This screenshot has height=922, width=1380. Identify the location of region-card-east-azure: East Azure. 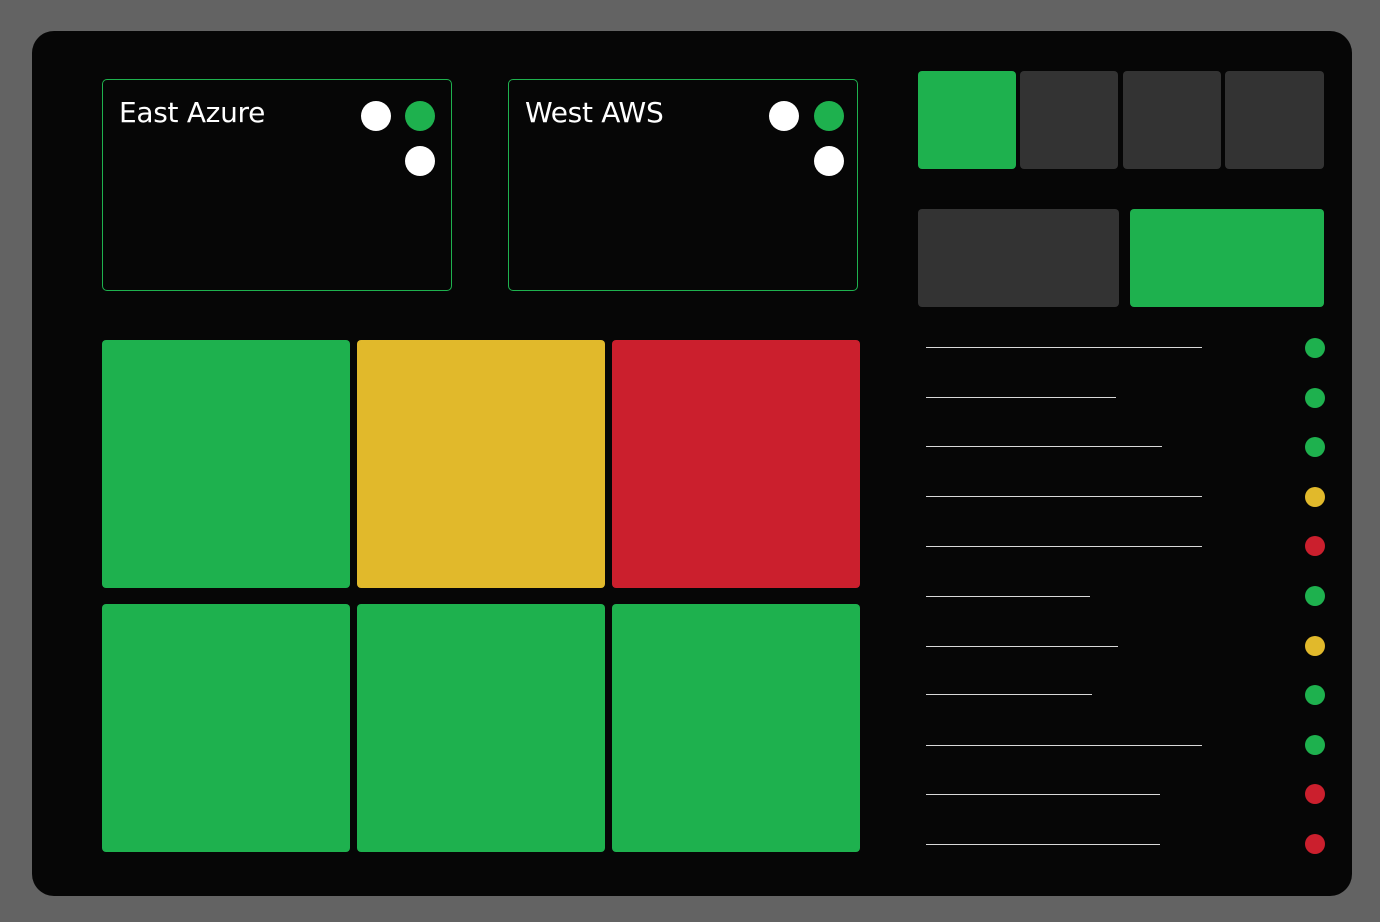
(277, 185).